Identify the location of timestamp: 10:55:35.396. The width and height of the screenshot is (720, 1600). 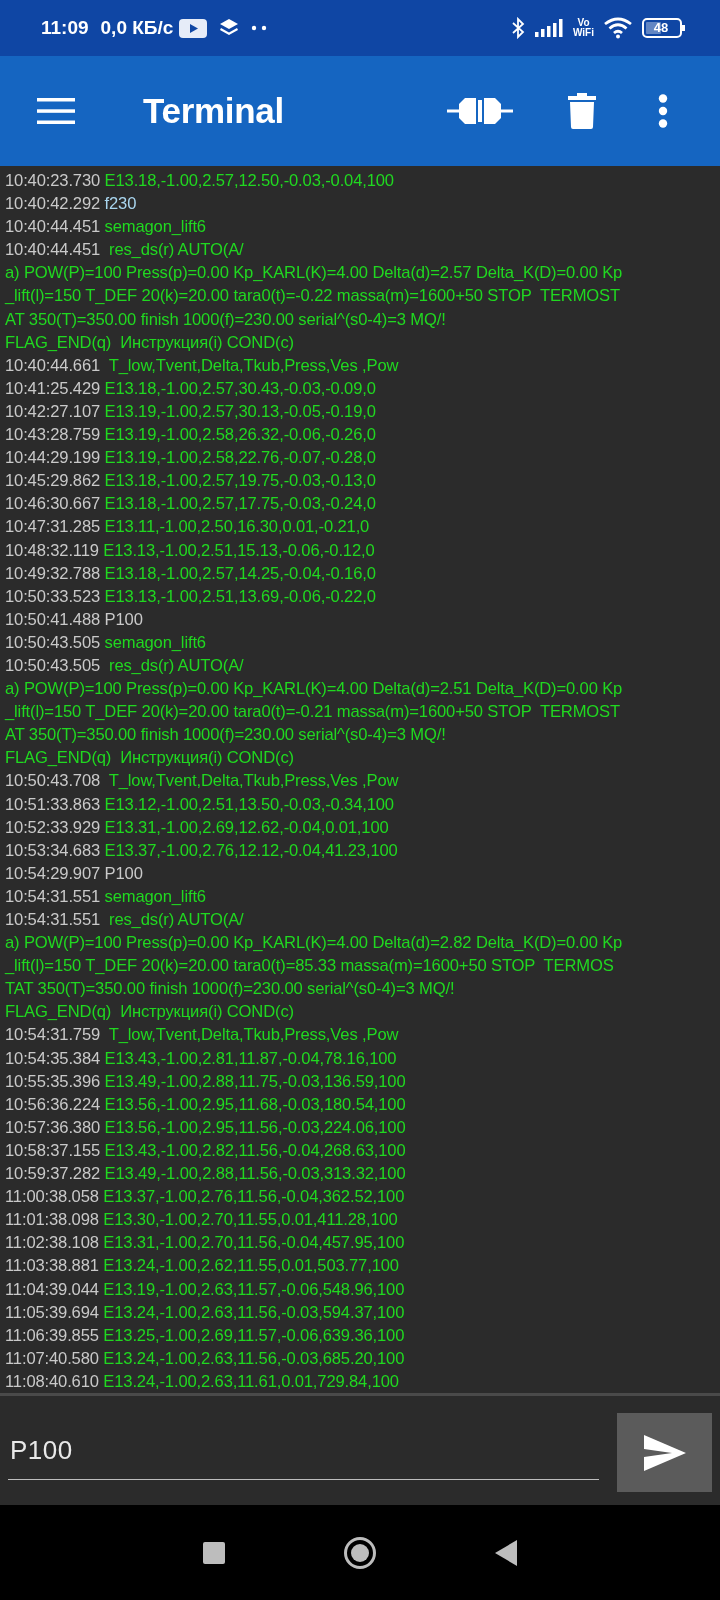
(53, 1081).